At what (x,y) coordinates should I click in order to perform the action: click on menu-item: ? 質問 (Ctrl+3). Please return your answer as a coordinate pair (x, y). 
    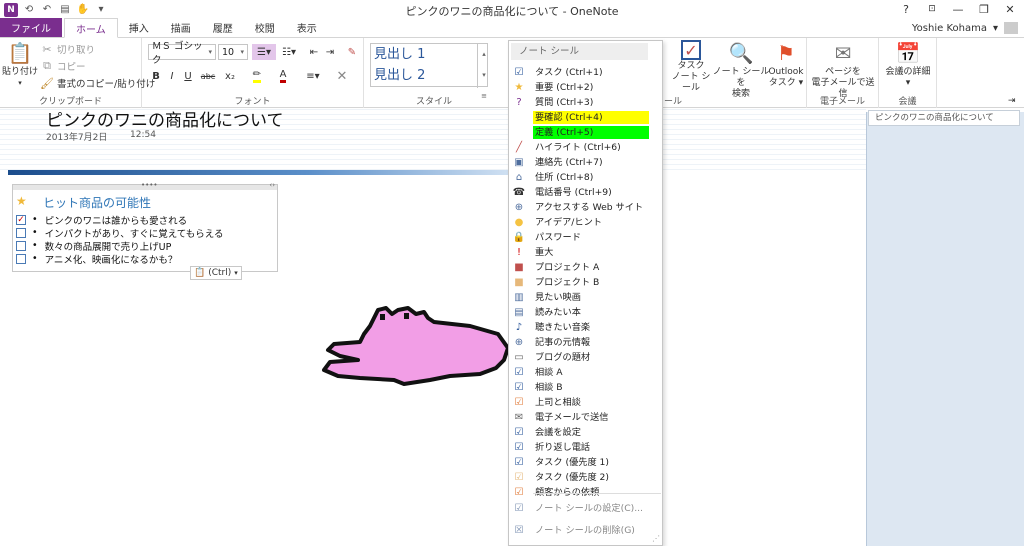
    Looking at the image, I should click on (586, 102).